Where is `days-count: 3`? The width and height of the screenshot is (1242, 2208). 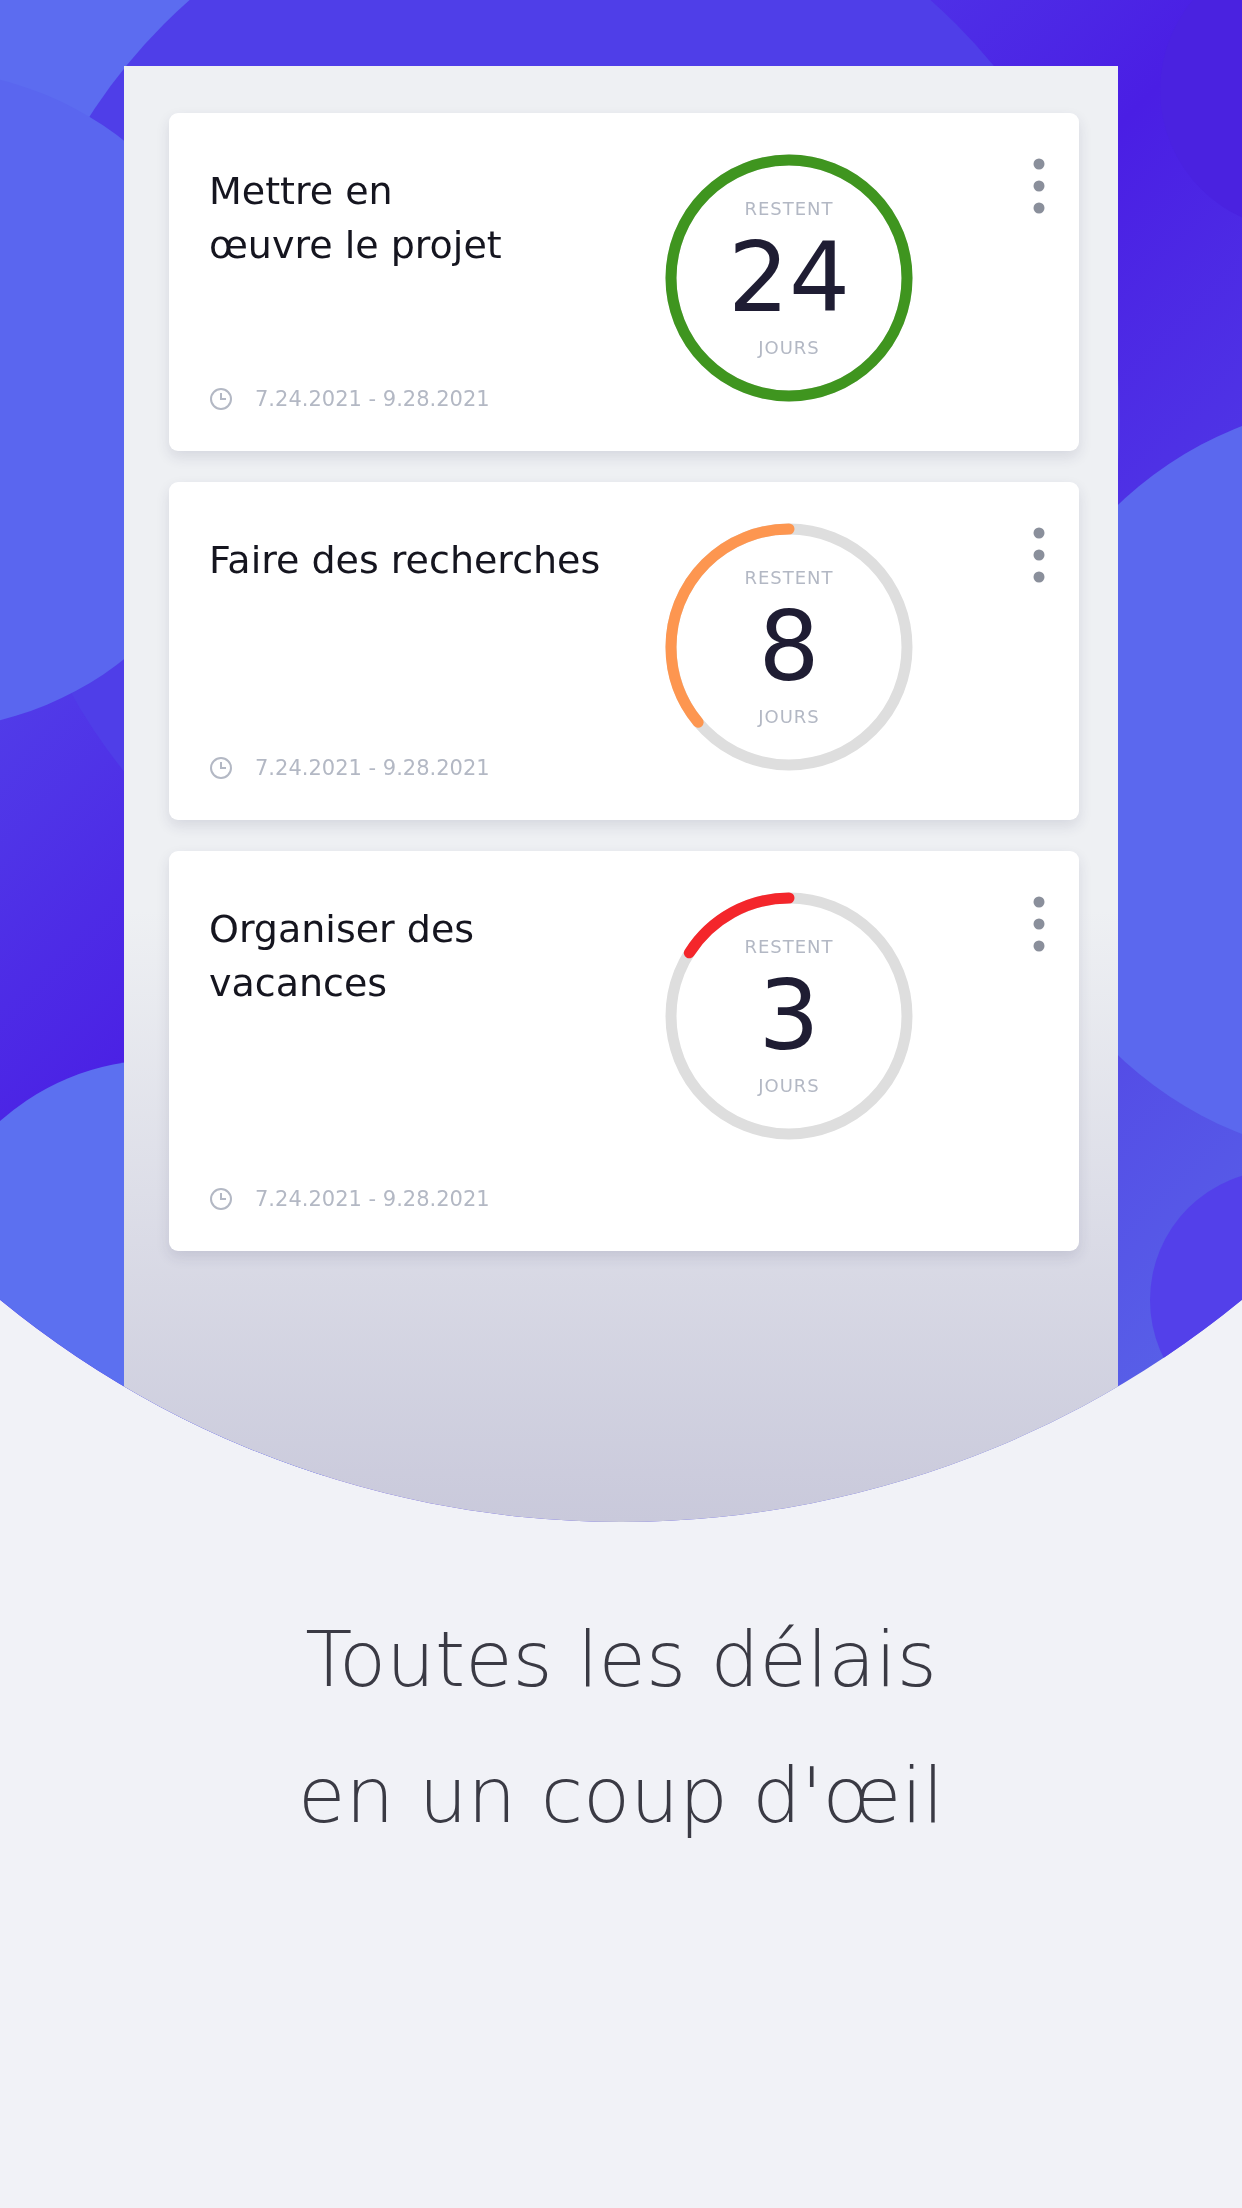
days-count: 3 is located at coordinates (789, 1016).